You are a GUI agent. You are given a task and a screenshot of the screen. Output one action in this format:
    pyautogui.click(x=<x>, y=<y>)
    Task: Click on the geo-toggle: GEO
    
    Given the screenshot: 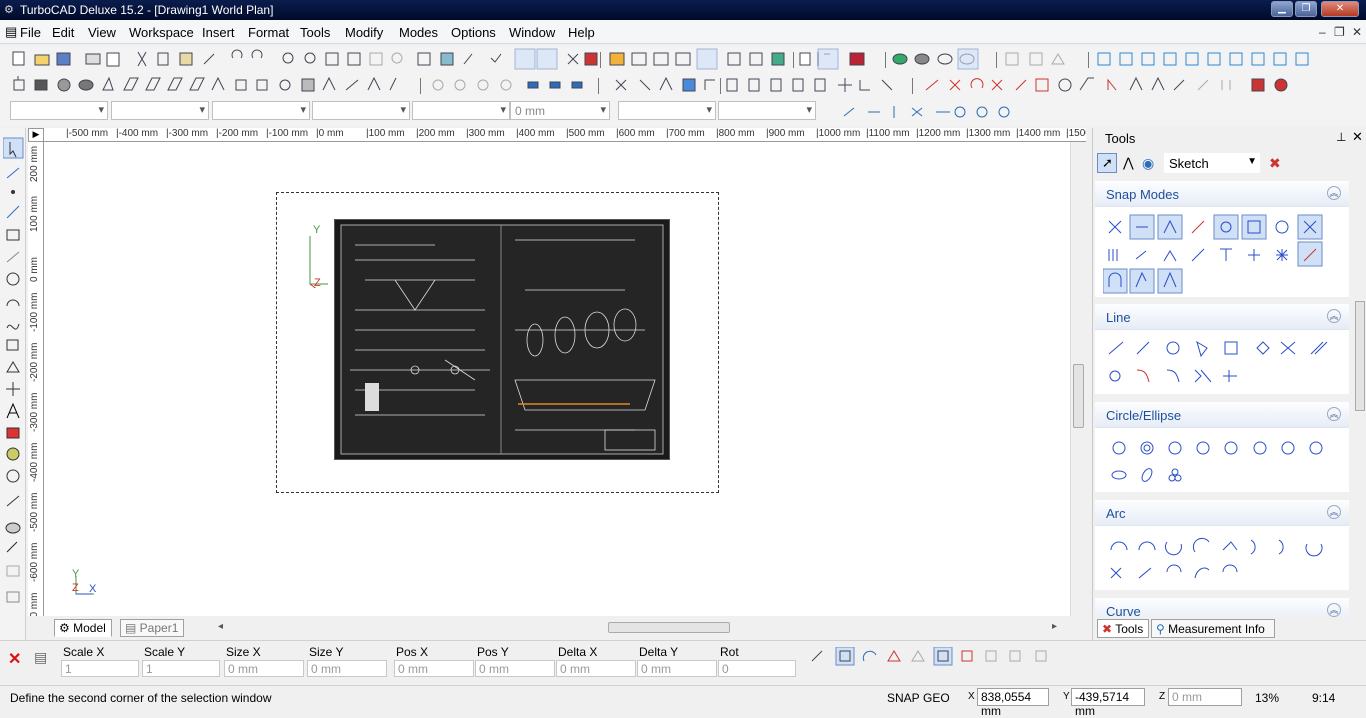 What is the action you would take?
    pyautogui.click(x=936, y=698)
    